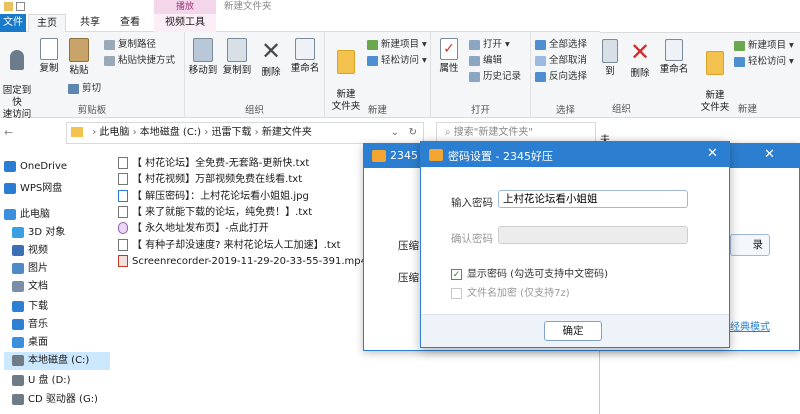 The height and width of the screenshot is (414, 800). Describe the element at coordinates (237, 70) in the screenshot. I see `copy-to-label: 复制到` at that location.